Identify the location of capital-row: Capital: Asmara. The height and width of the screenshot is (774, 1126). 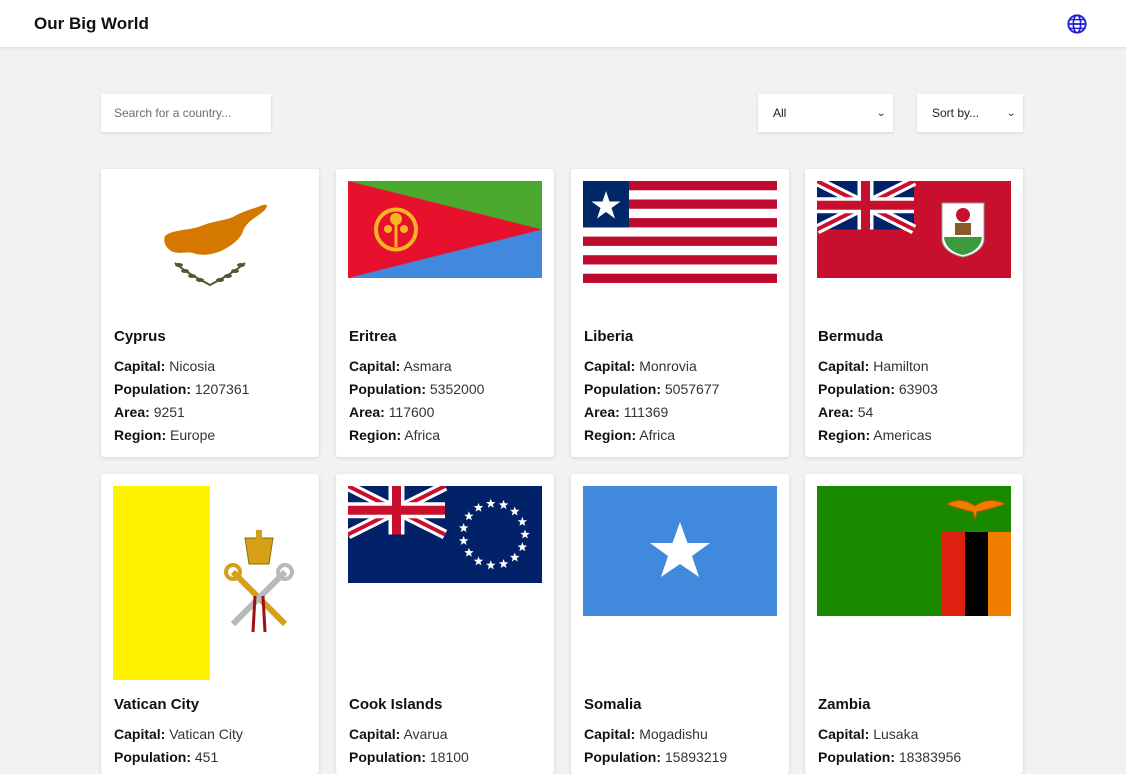
(400, 366).